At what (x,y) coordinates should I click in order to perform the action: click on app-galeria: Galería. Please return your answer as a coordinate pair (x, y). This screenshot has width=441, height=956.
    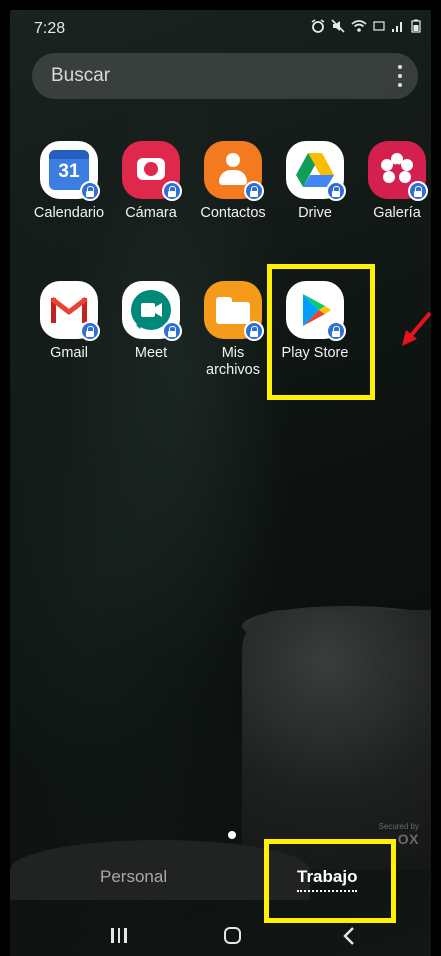
    Looking at the image, I should click on (394, 181).